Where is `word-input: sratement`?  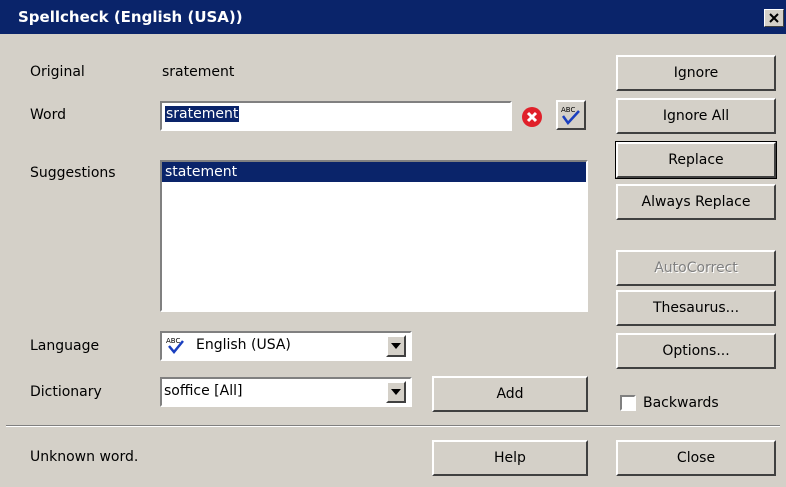
word-input: sratement is located at coordinates (336, 116).